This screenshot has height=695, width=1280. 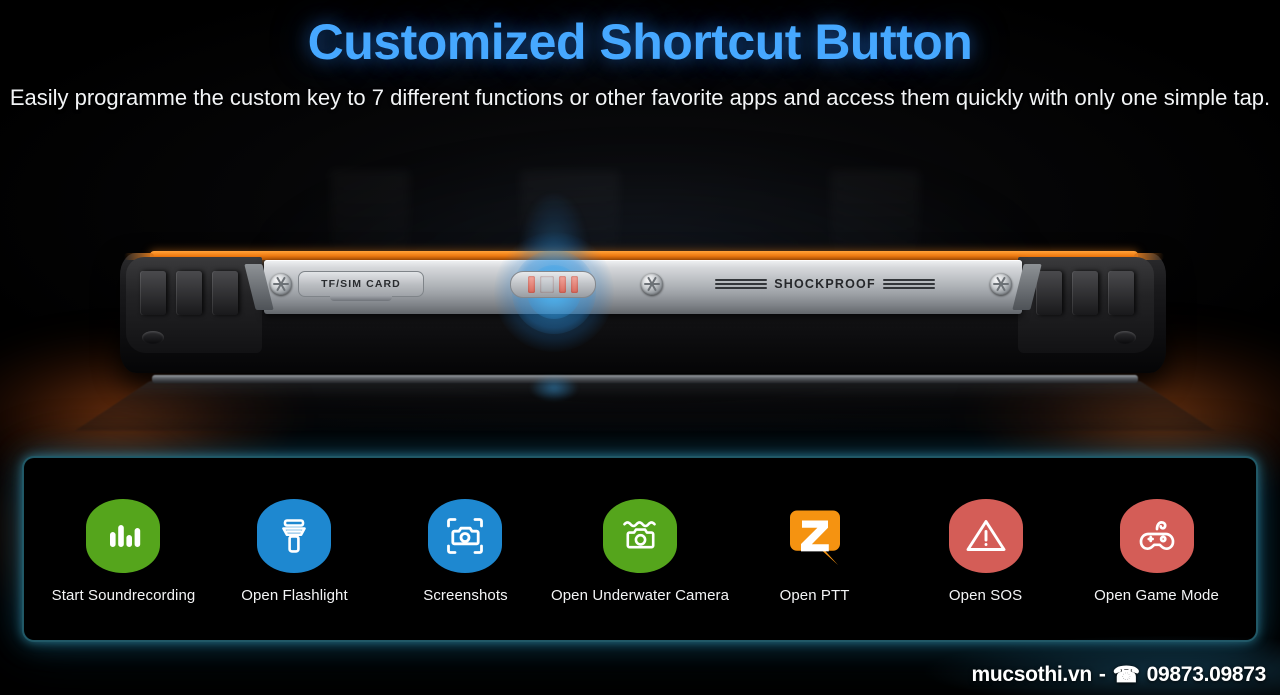 What do you see at coordinates (465, 595) in the screenshot?
I see `shortcut-label: Screenshots` at bounding box center [465, 595].